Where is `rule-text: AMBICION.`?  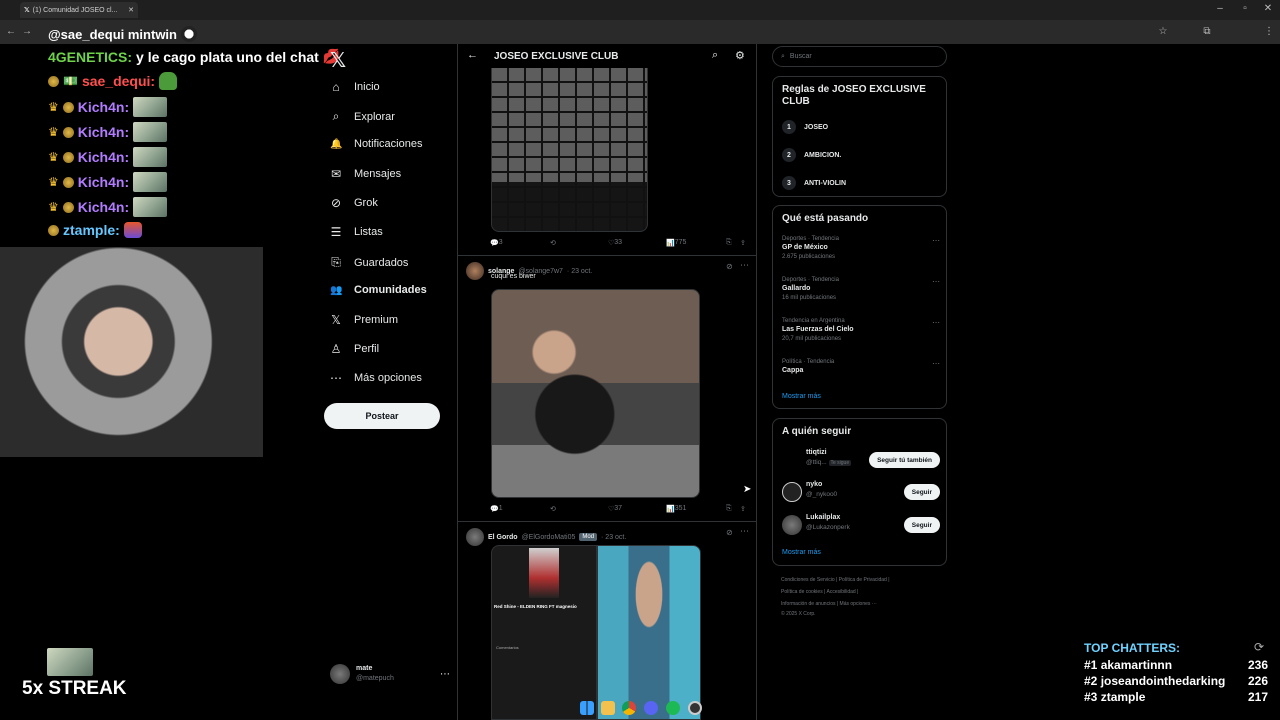 rule-text: AMBICION. is located at coordinates (823, 155).